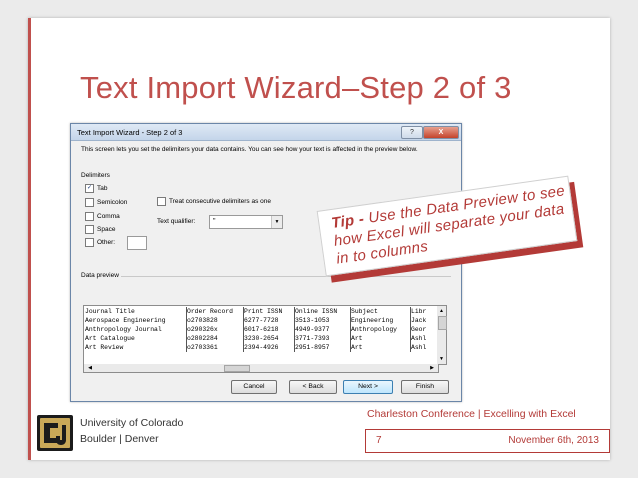 Image resolution: width=638 pixels, height=478 pixels. I want to click on scroll-down-icon: ▼, so click(441, 359).